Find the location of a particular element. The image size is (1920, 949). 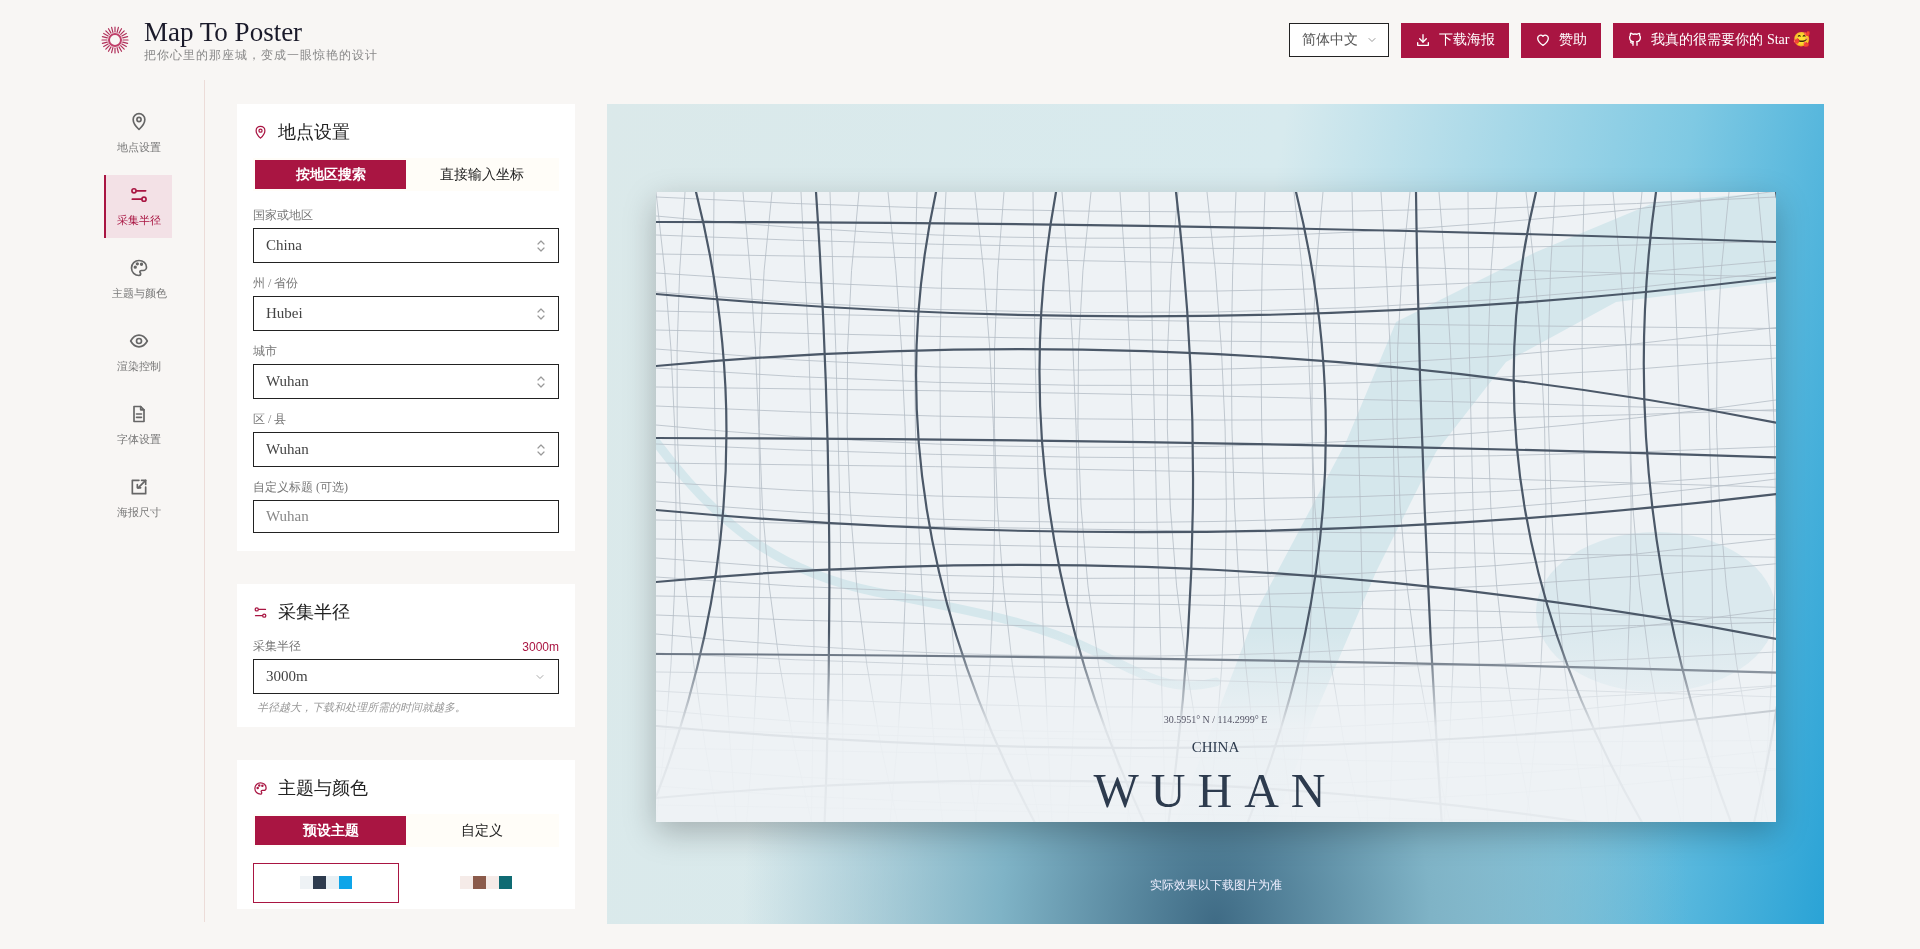

app-title: Map To Poster is located at coordinates (224, 31).